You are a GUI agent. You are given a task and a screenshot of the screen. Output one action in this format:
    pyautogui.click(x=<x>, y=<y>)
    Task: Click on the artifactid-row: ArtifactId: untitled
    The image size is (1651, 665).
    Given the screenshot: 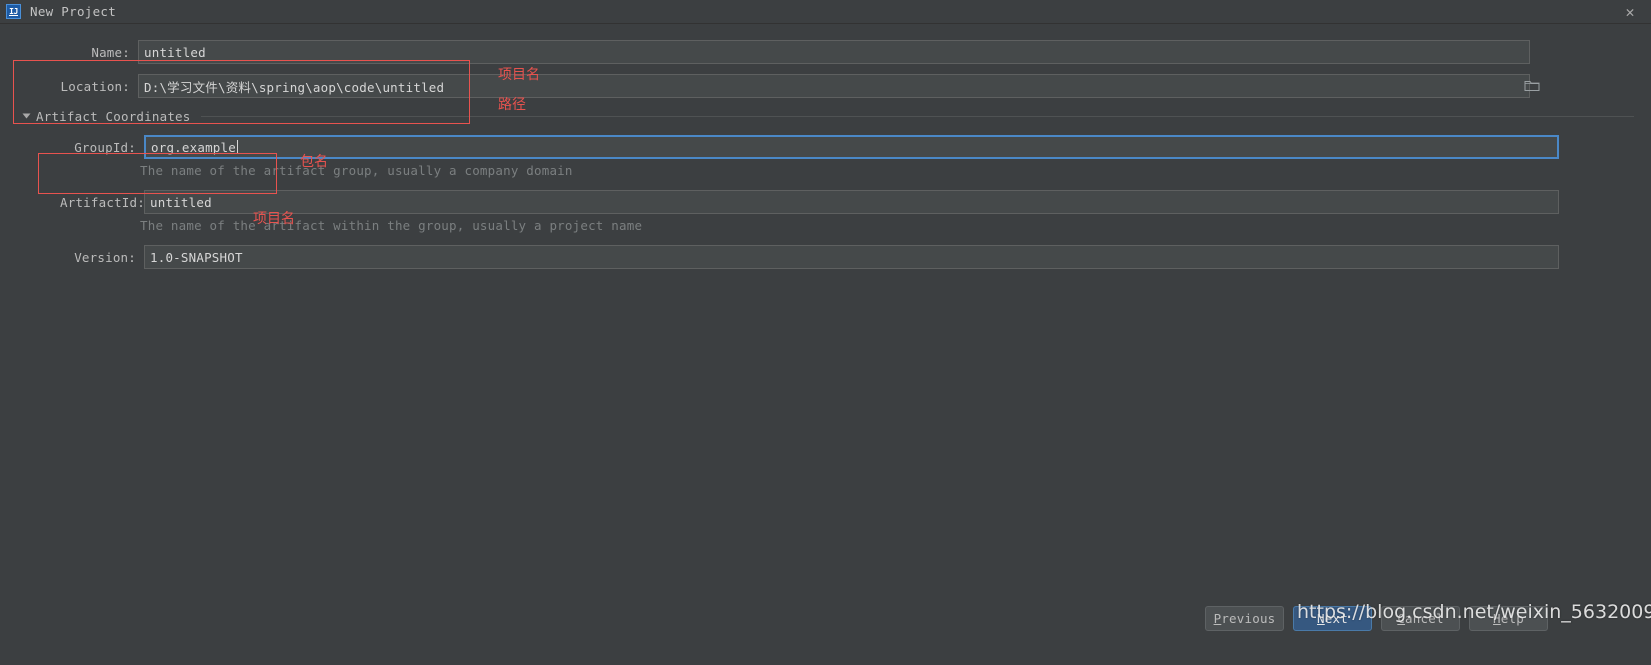 What is the action you would take?
    pyautogui.click(x=809, y=202)
    